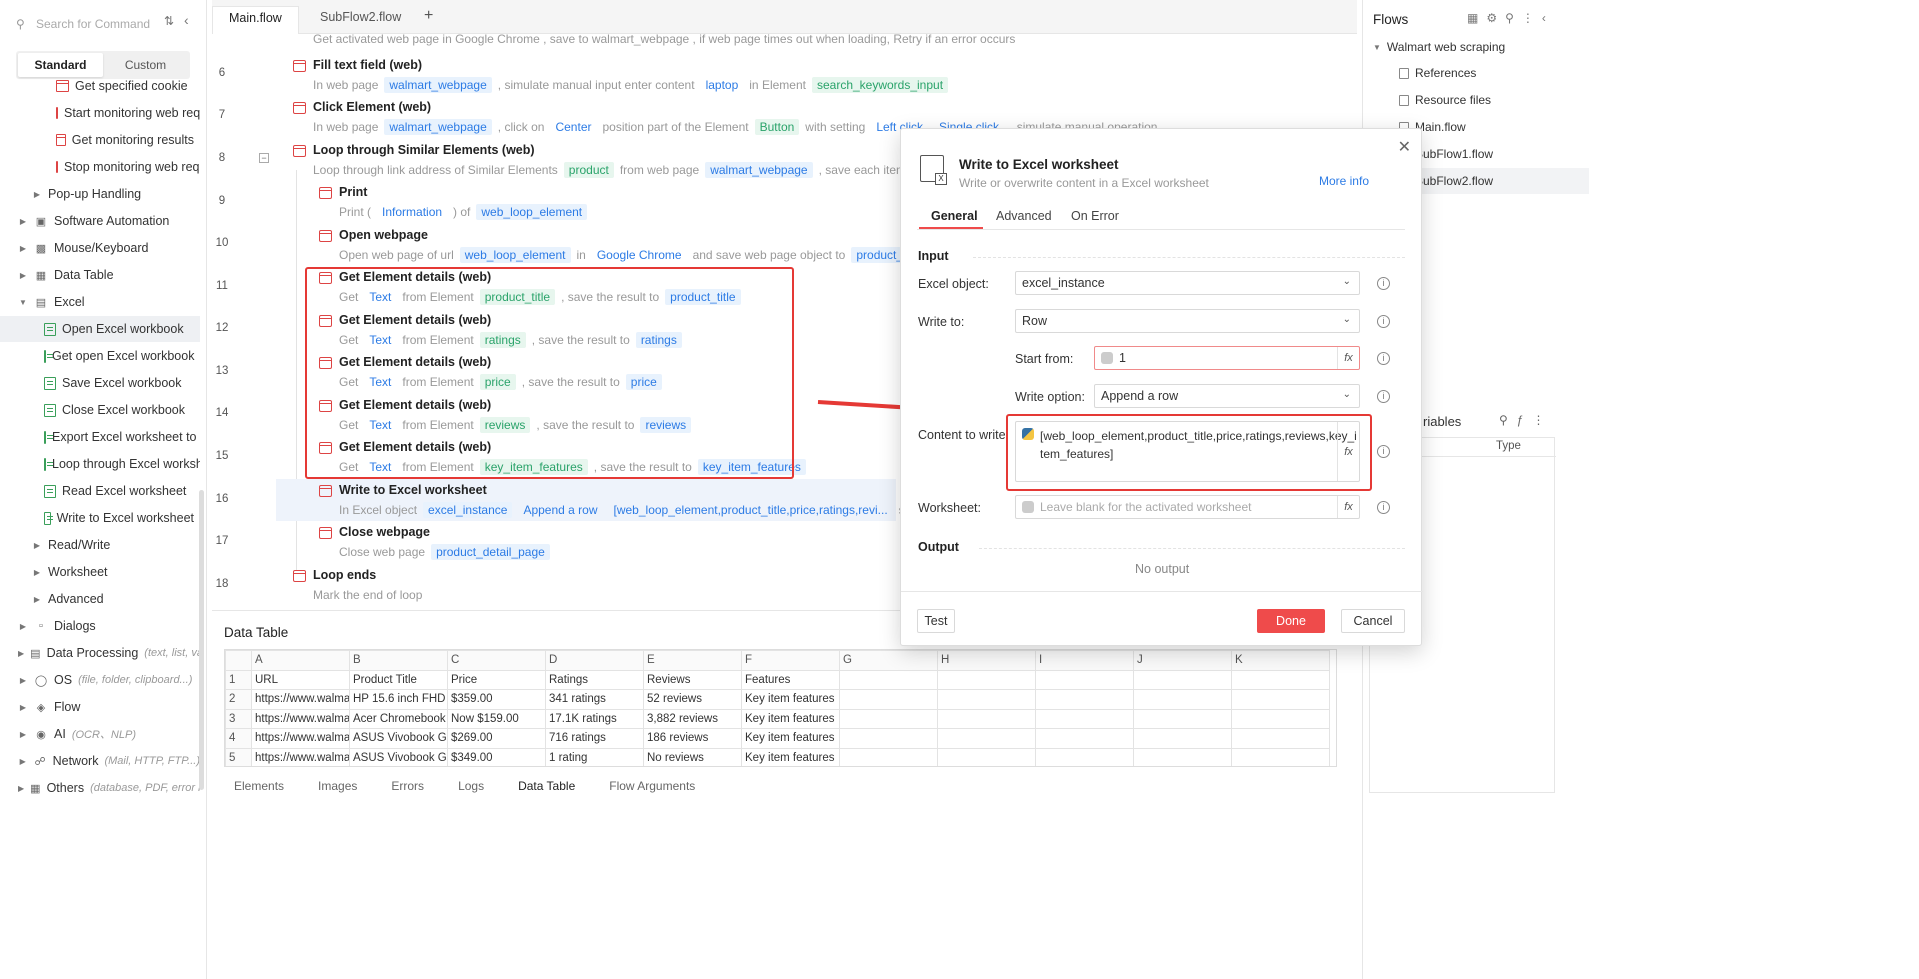 The image size is (1919, 979). What do you see at coordinates (100, 599) in the screenshot?
I see `tree-item: ▶ Advanced` at bounding box center [100, 599].